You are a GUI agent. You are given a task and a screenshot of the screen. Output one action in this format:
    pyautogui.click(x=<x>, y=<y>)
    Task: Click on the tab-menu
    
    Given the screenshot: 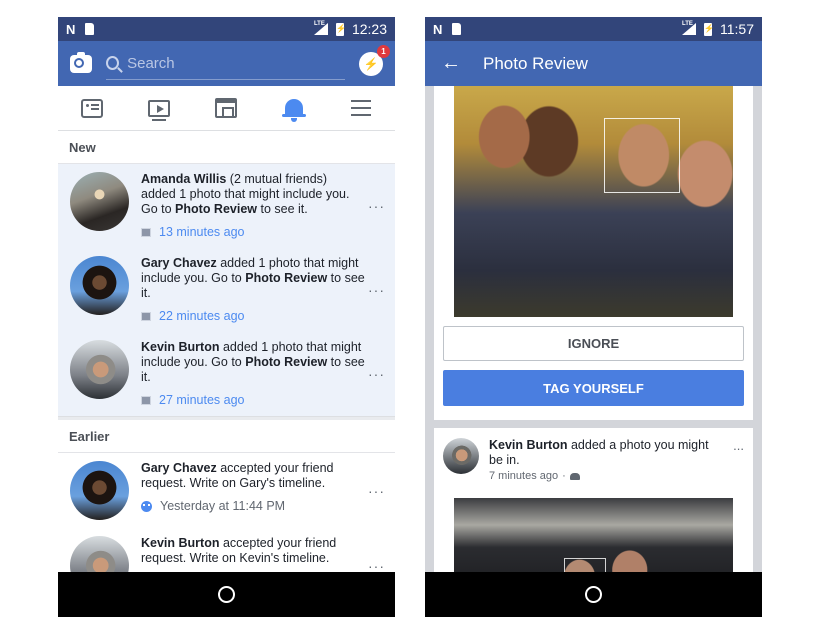 What is the action you would take?
    pyautogui.click(x=361, y=108)
    